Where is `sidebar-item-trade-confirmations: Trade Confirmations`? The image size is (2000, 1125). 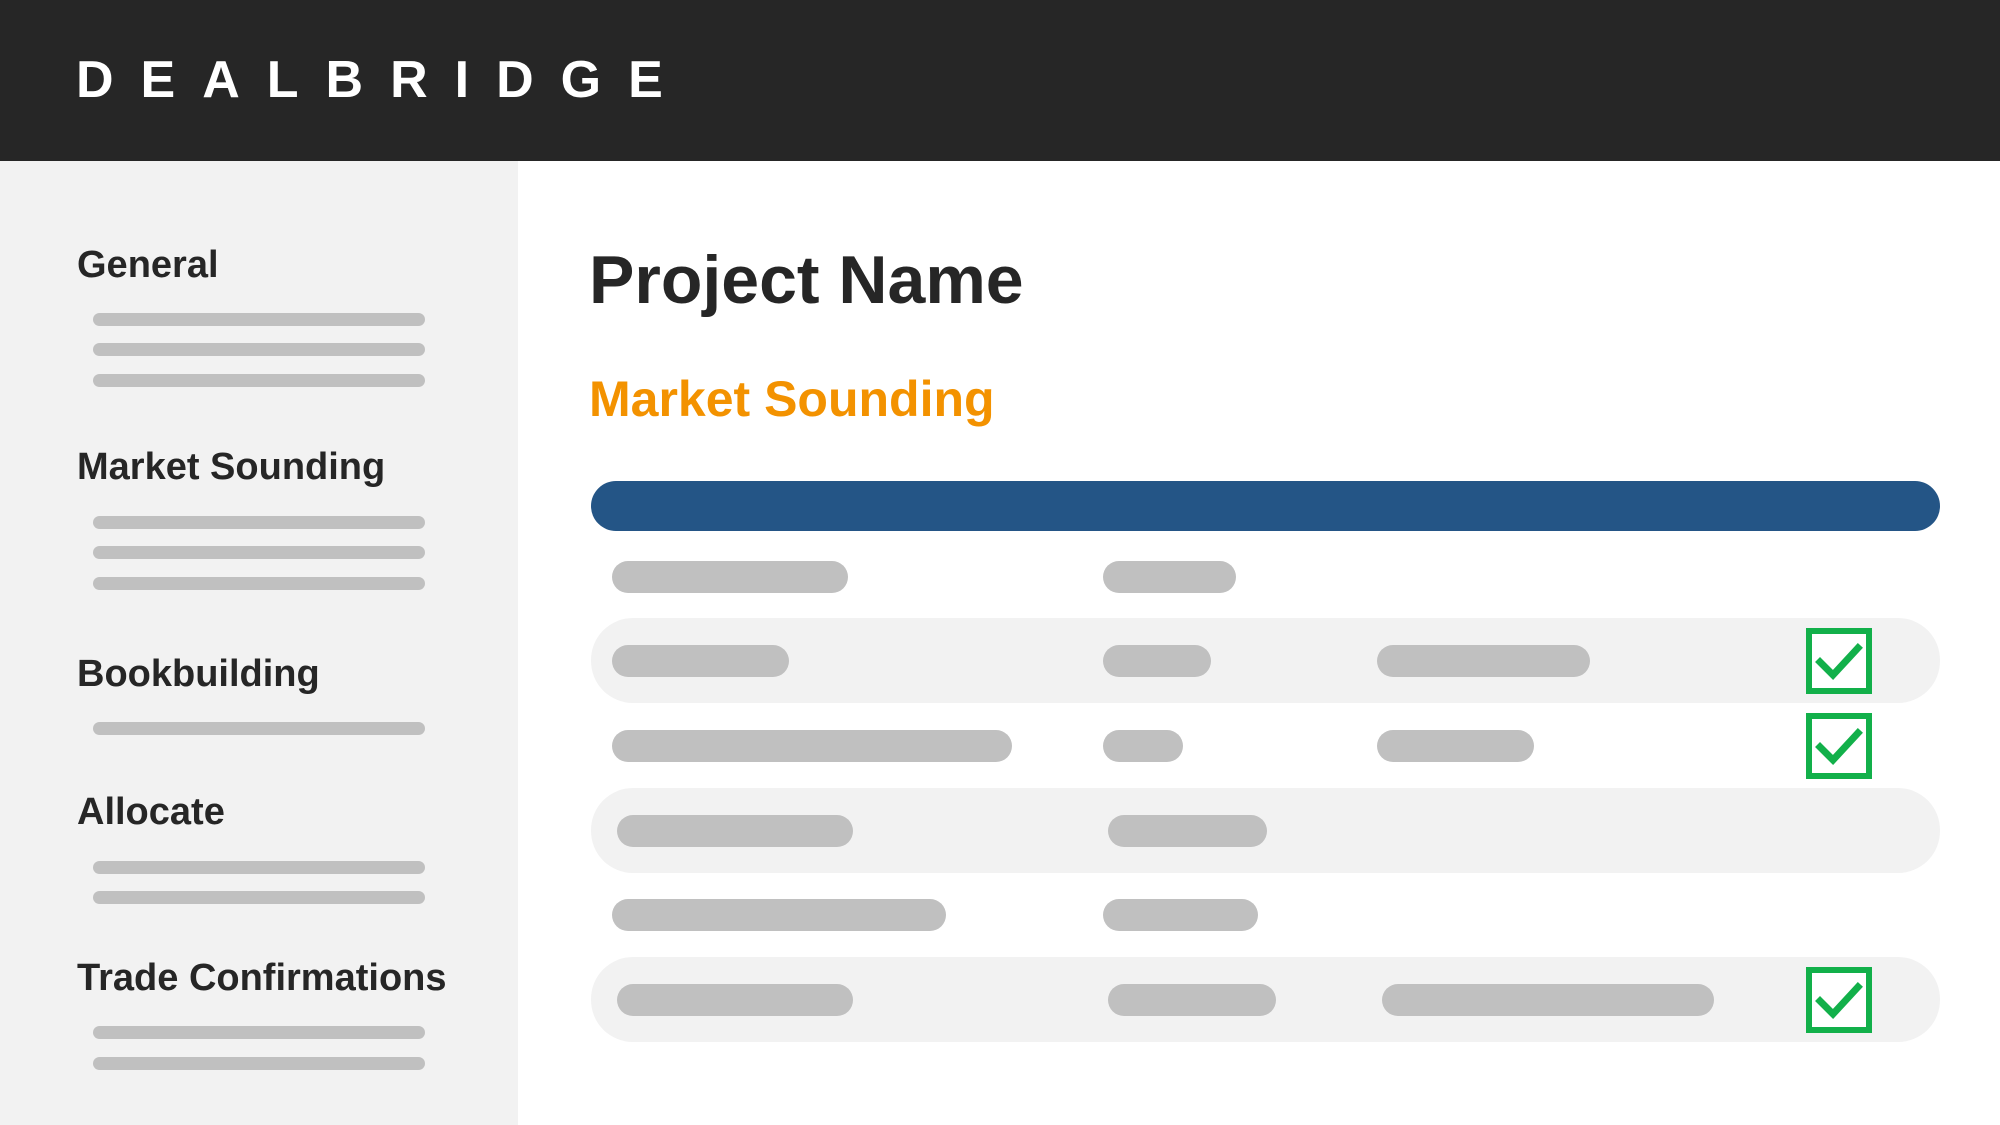 sidebar-item-trade-confirmations: Trade Confirmations is located at coordinates (262, 978).